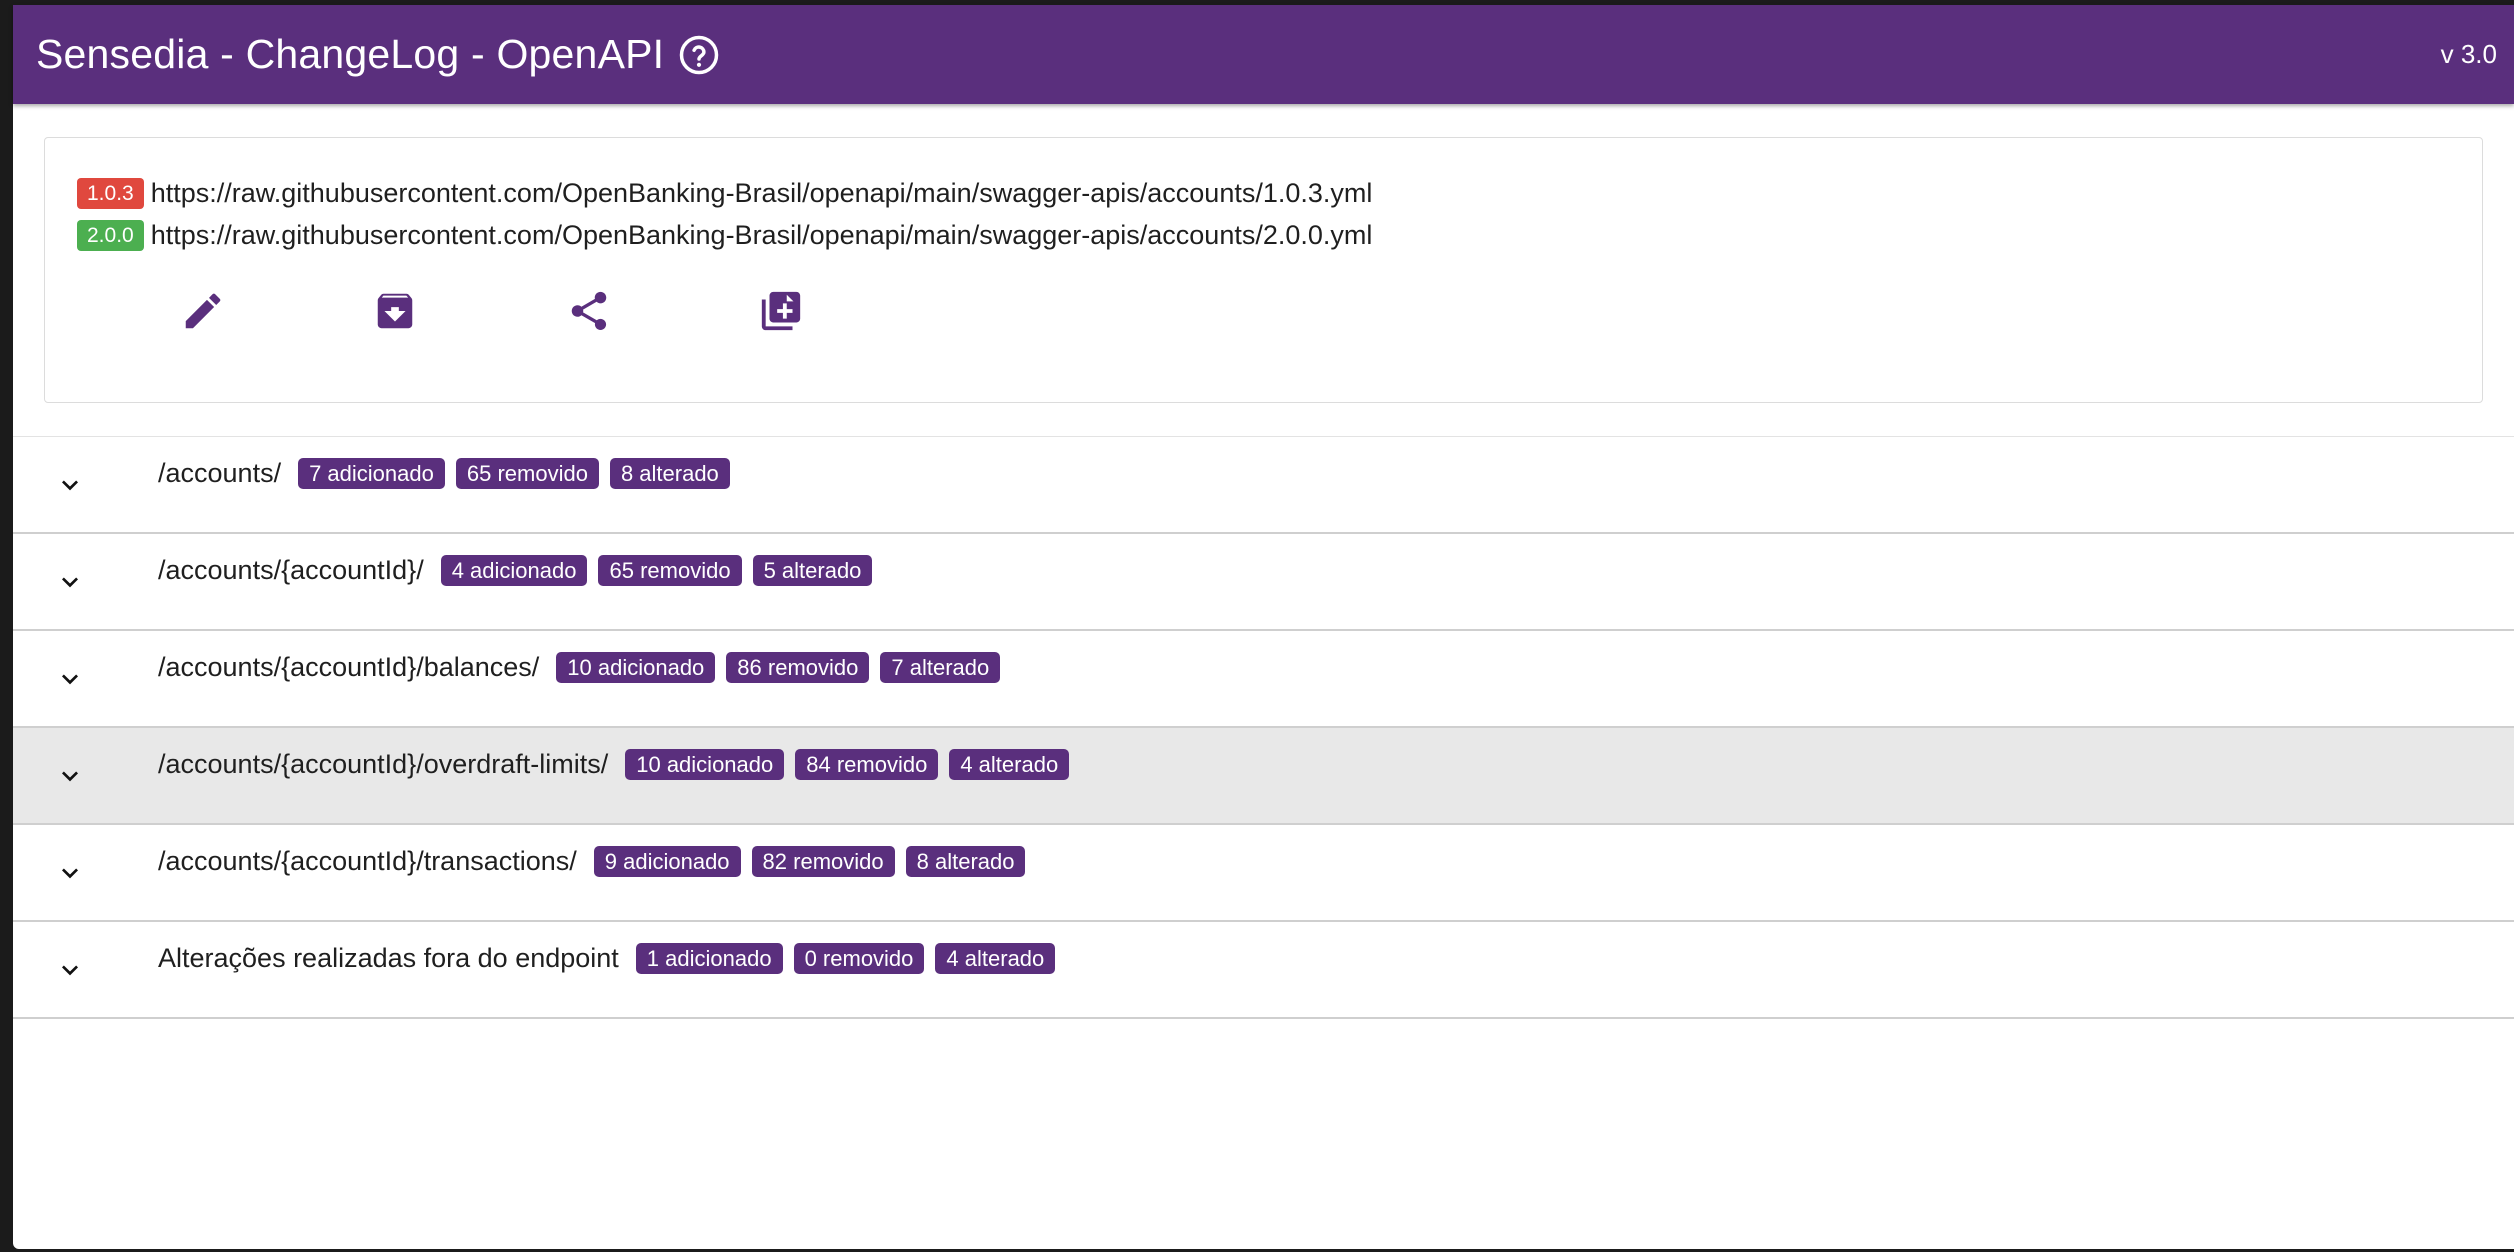 The height and width of the screenshot is (1252, 2514). Describe the element at coordinates (2468, 54) in the screenshot. I see `app-version: v 3.0` at that location.